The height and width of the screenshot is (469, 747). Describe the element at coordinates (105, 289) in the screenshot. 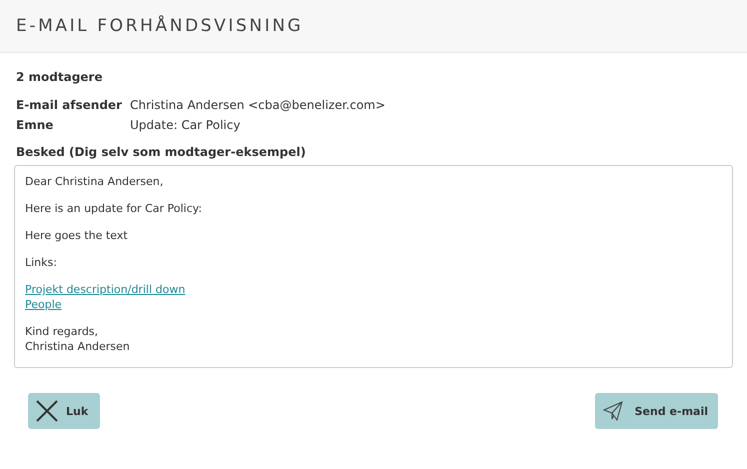

I see `message-link: Projekt description/drill down` at that location.